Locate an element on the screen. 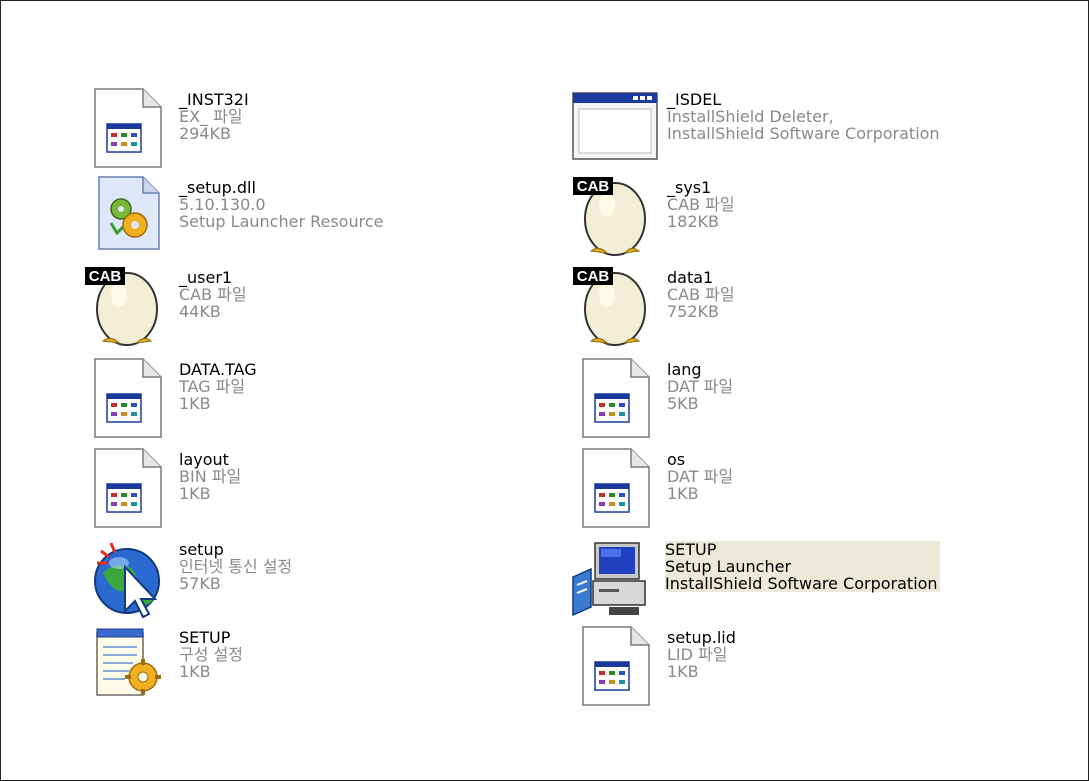 This screenshot has height=781, width=1089. file-item-inst32i: _INST32I EX_ 파일 294KB is located at coordinates (258, 129).